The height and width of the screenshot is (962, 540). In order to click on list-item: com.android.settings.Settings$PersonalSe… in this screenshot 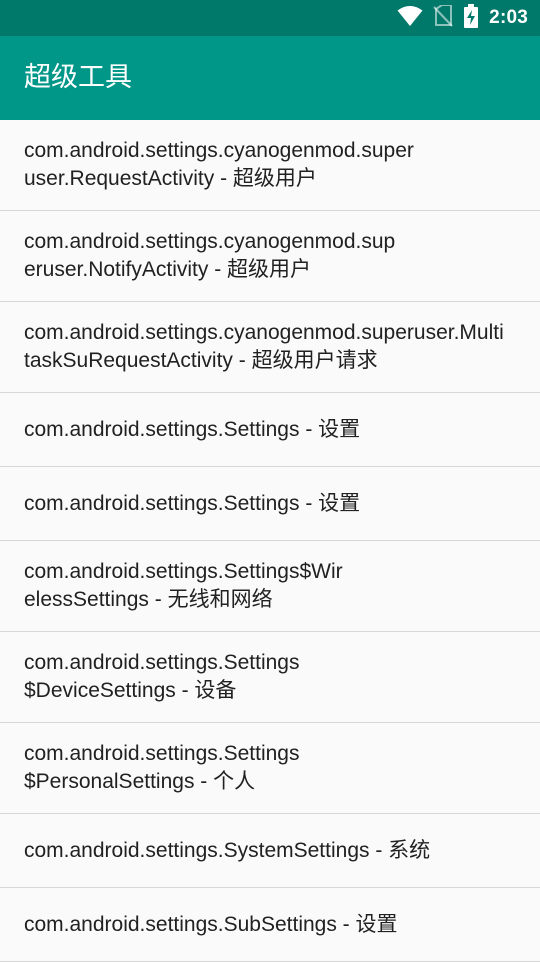, I will do `click(270, 768)`.